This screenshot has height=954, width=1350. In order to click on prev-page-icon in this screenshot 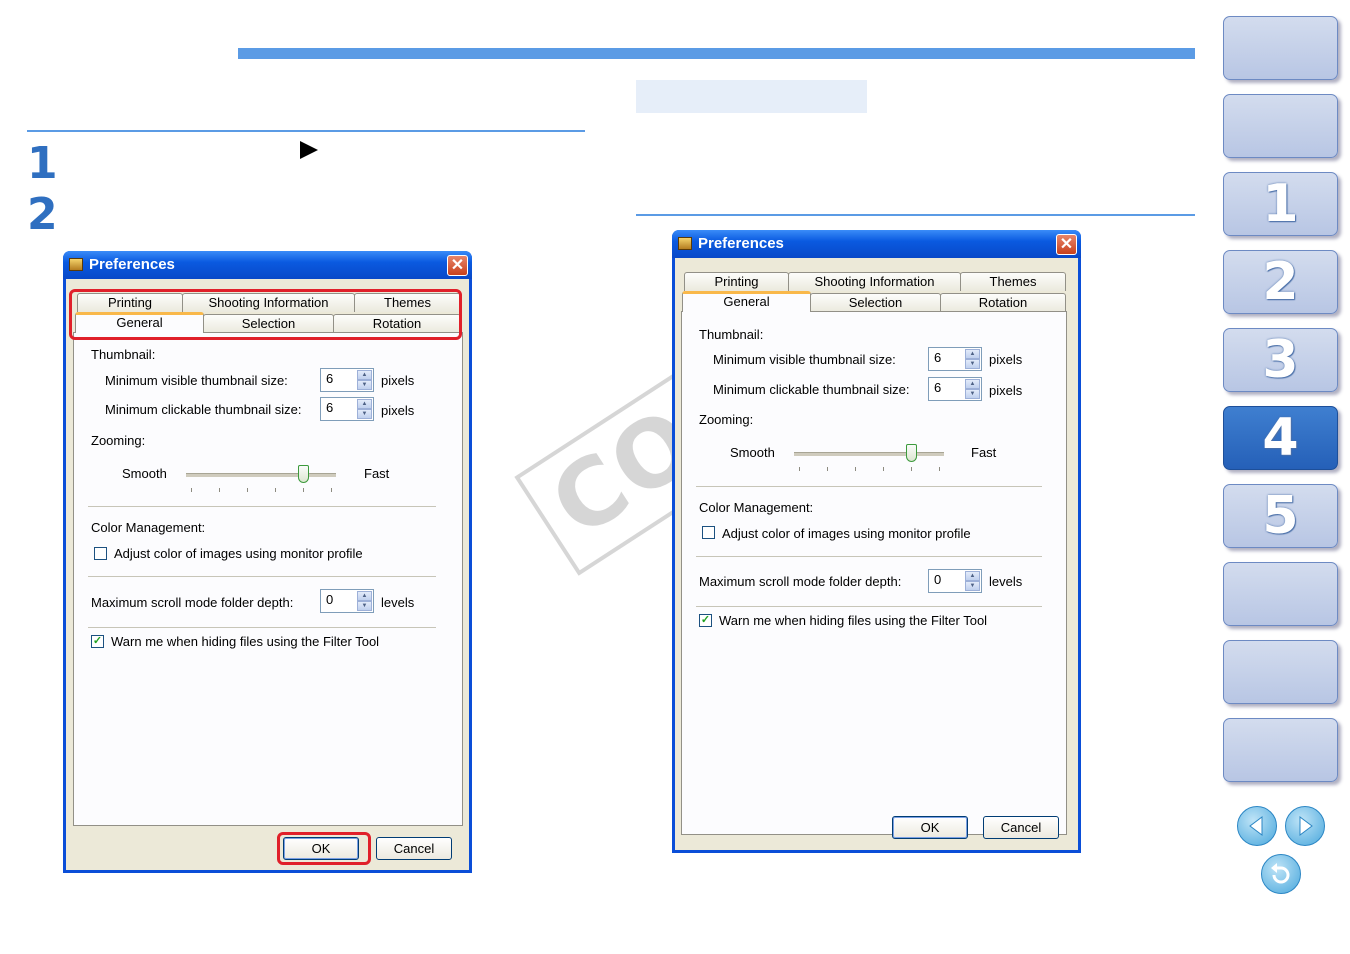, I will do `click(1257, 826)`.